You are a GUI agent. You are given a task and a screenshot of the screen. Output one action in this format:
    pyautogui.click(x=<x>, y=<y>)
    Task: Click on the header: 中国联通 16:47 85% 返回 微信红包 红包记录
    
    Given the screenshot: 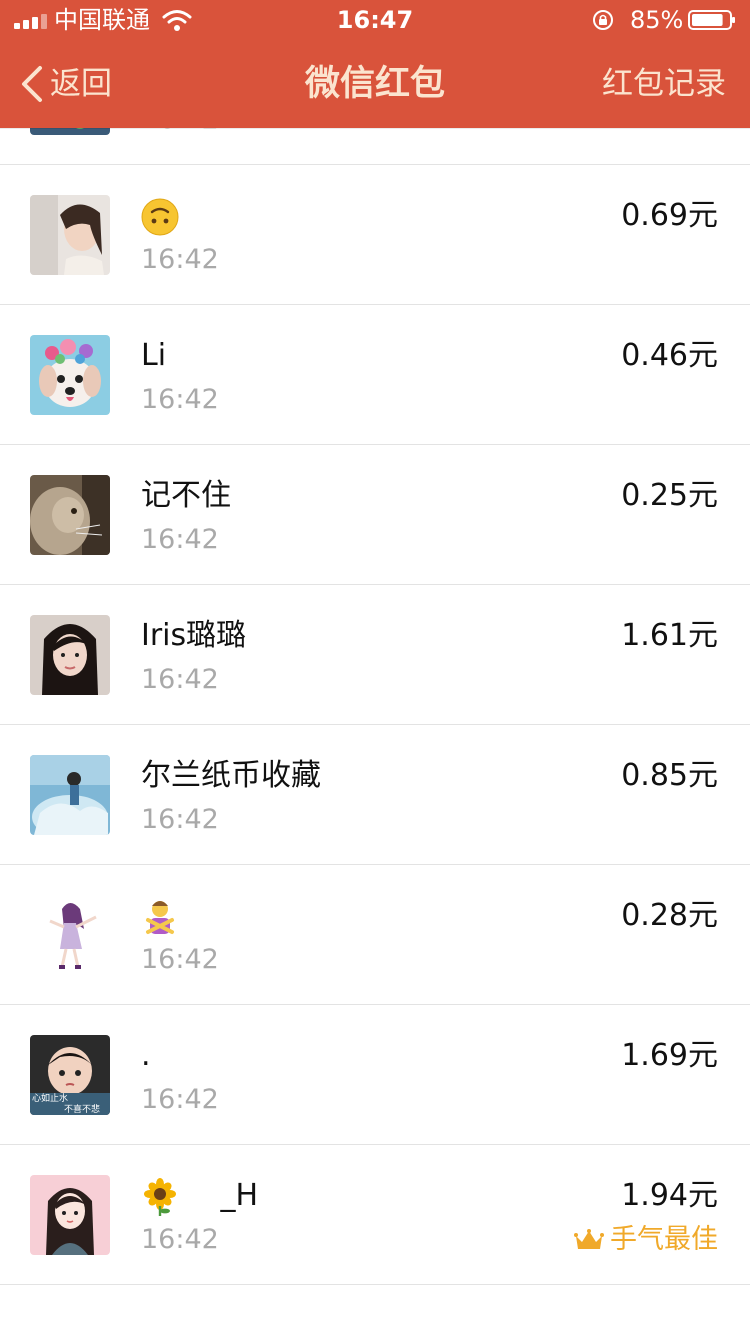 What is the action you would take?
    pyautogui.click(x=375, y=64)
    